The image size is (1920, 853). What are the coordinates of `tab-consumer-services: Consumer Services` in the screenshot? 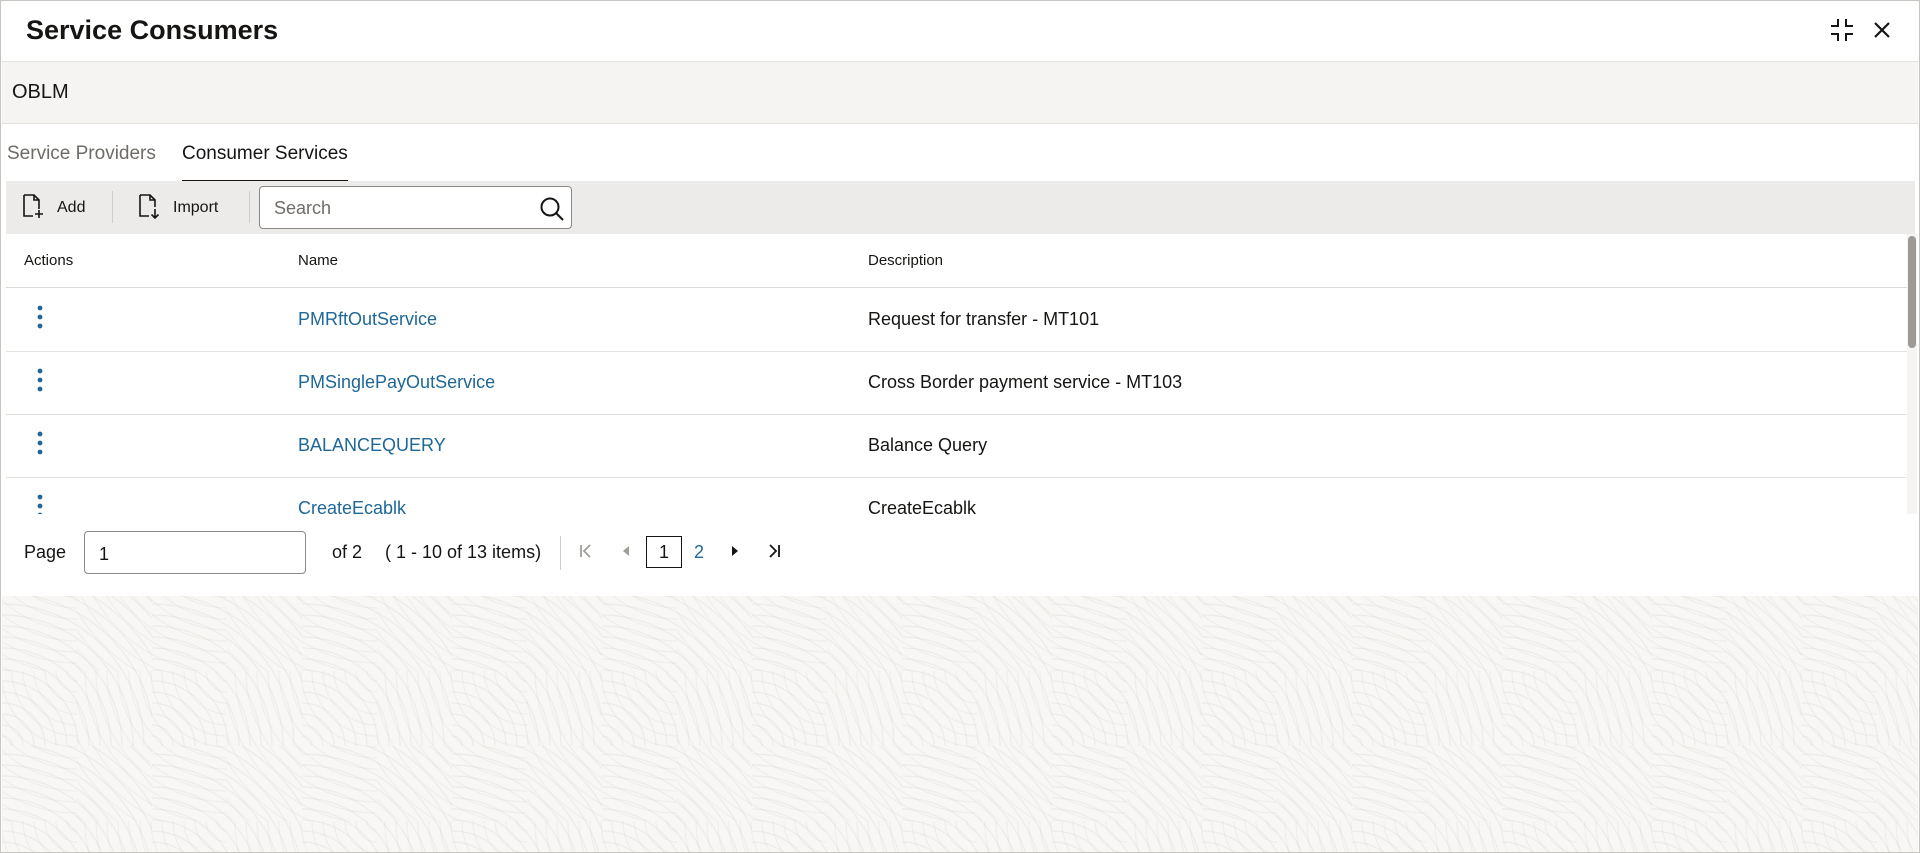 It's located at (265, 163).